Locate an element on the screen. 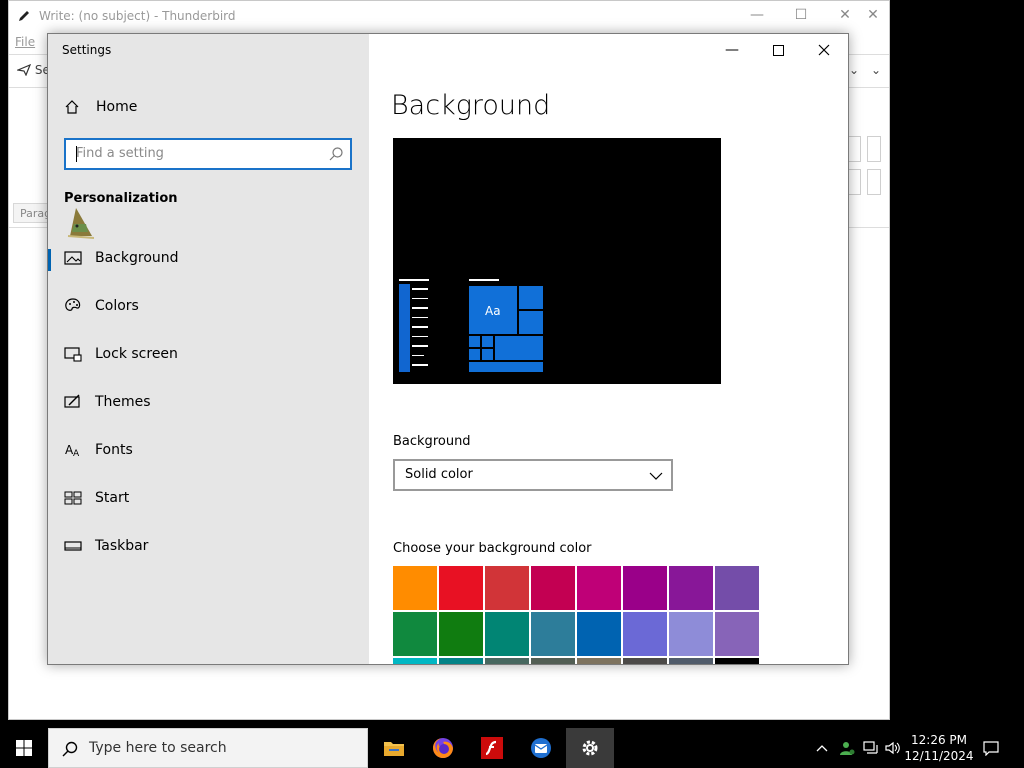 Image resolution: width=1024 pixels, height=768 pixels. send-button: Se is located at coordinates (32, 70).